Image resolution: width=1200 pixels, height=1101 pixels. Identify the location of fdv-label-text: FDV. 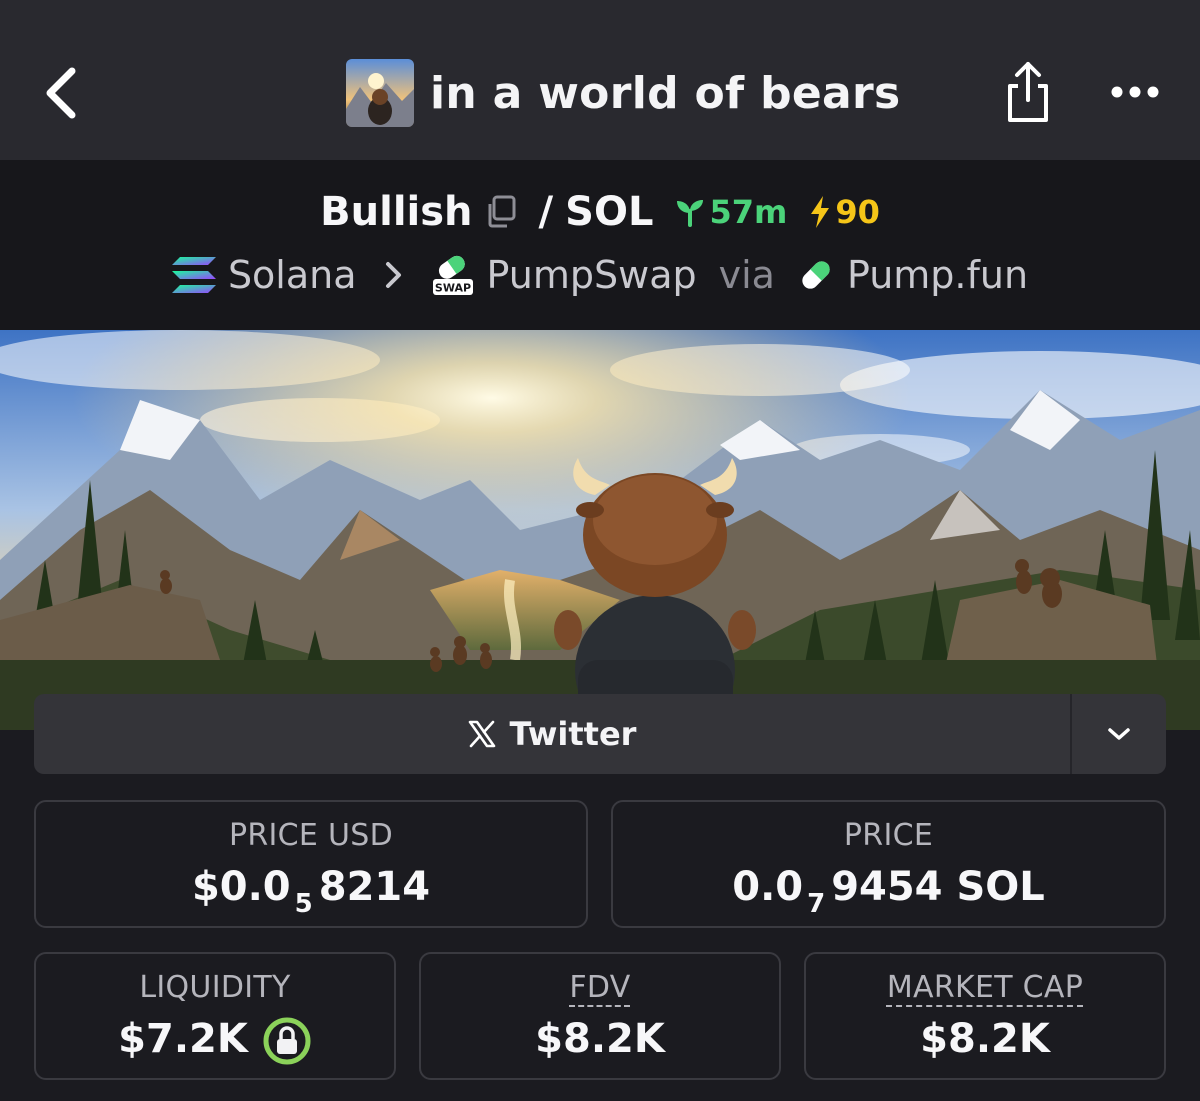
(600, 987).